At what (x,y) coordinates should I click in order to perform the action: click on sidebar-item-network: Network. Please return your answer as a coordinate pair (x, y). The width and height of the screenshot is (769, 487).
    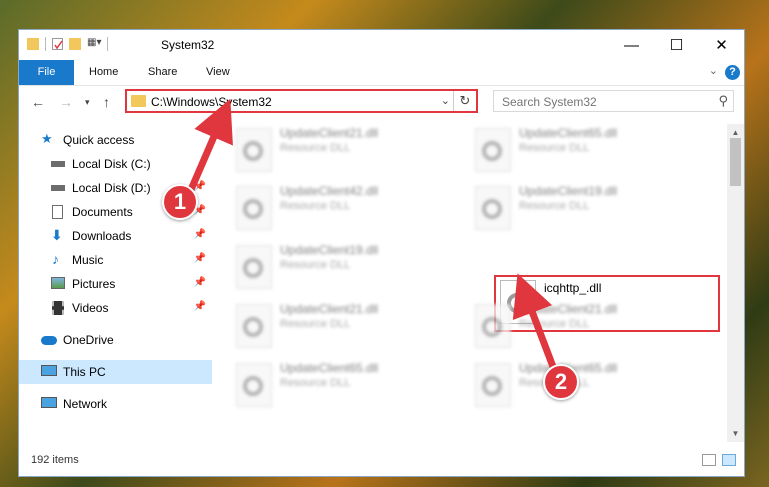
    Looking at the image, I should click on (115, 404).